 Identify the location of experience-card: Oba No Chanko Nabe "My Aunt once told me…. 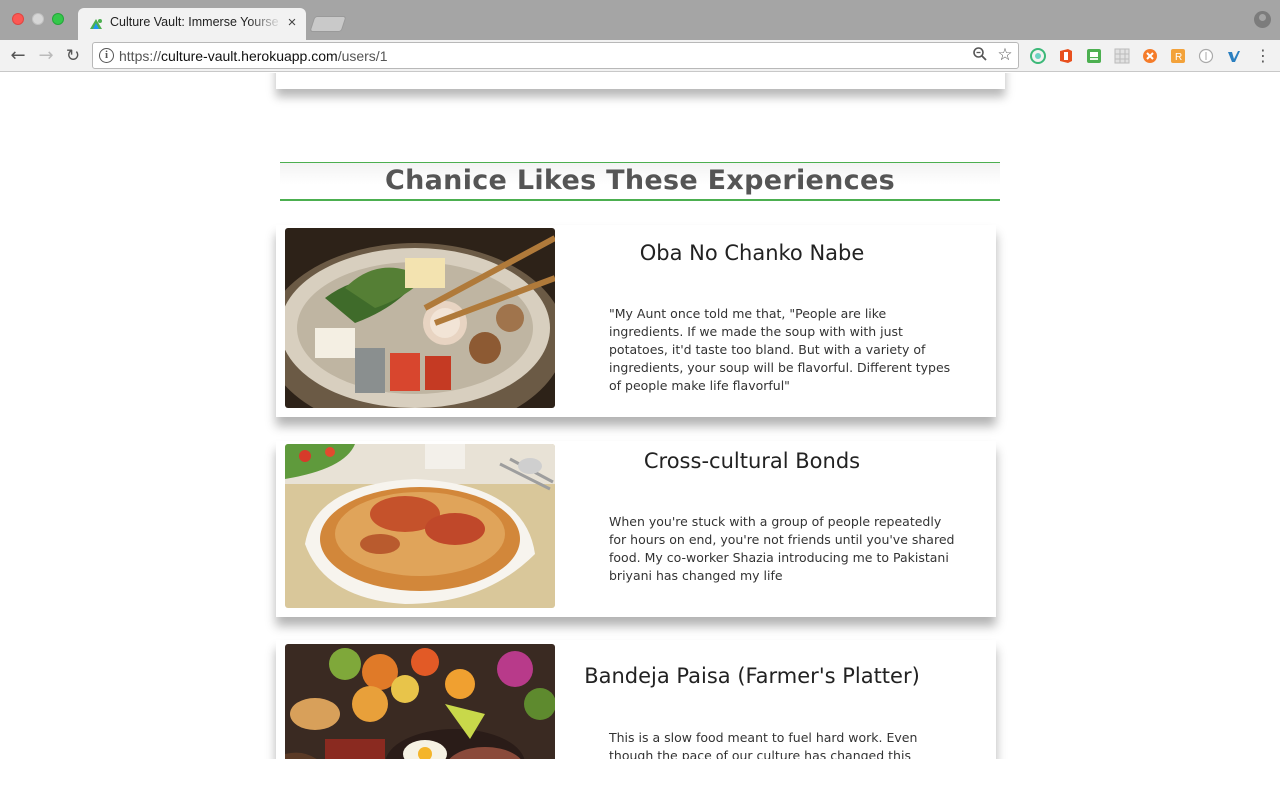
(636, 321).